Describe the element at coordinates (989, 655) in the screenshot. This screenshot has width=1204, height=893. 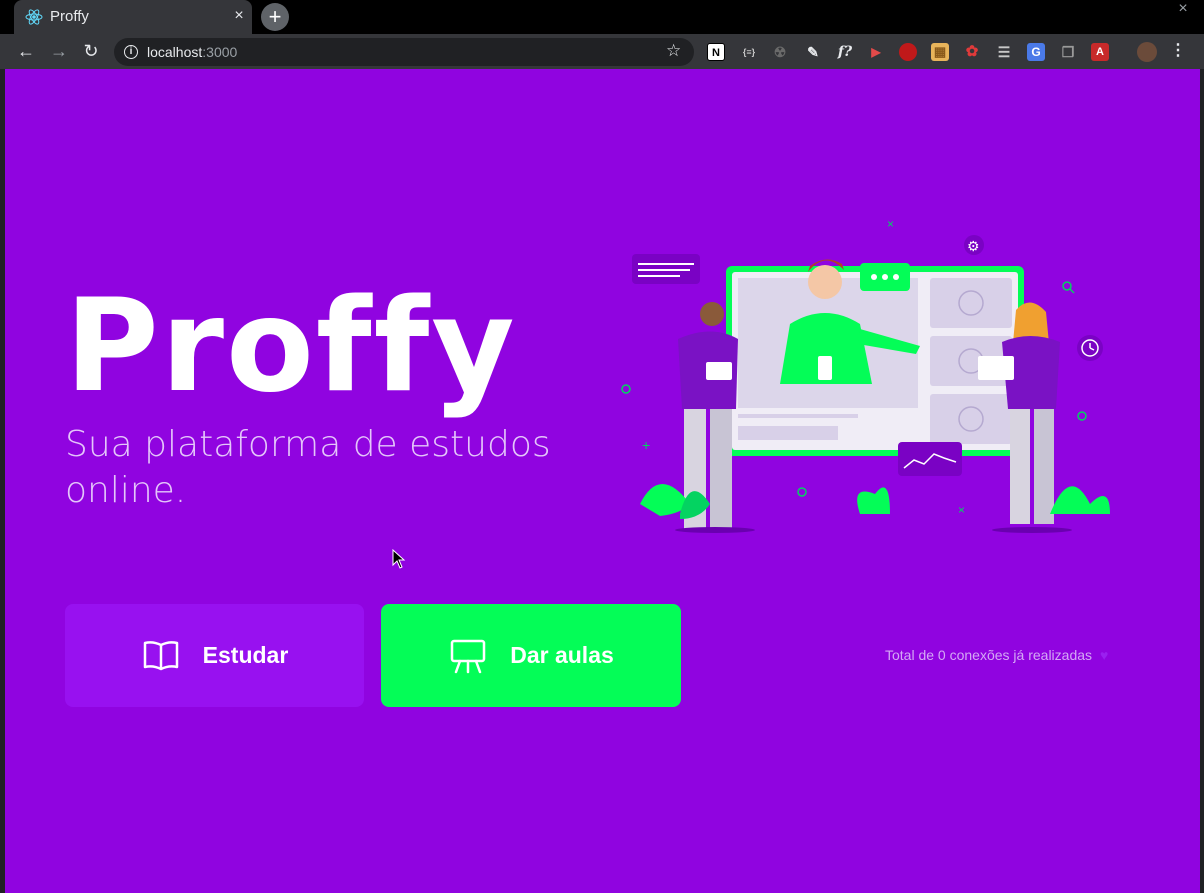
I see `connections-text: Total de 0 conexões já realizadas` at that location.